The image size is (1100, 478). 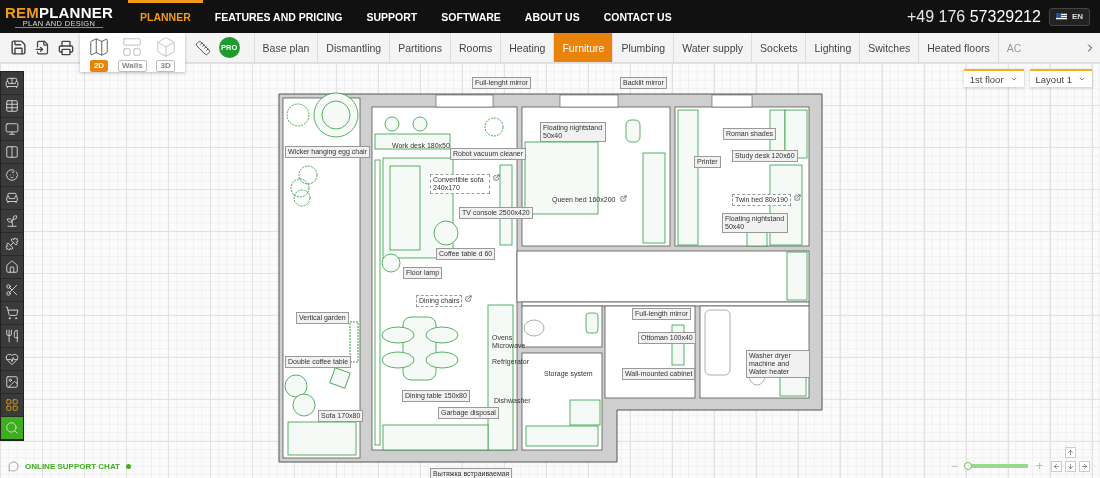 I want to click on cart-icon, so click(x=12, y=313).